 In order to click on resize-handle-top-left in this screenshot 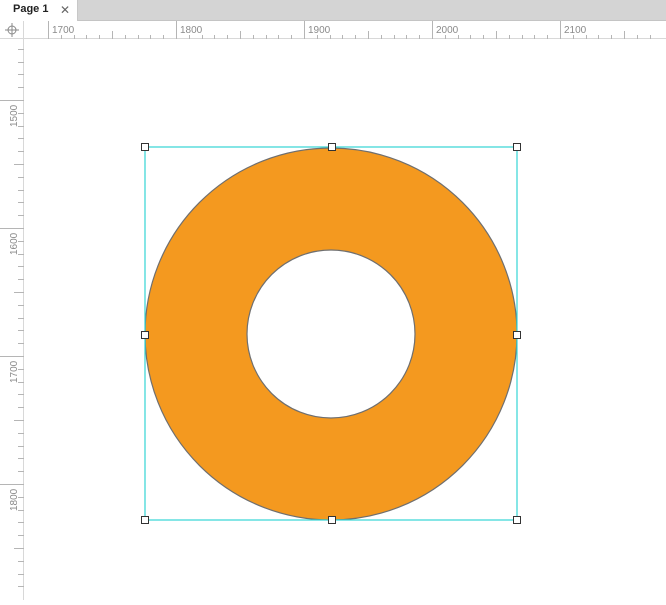, I will do `click(145, 147)`.